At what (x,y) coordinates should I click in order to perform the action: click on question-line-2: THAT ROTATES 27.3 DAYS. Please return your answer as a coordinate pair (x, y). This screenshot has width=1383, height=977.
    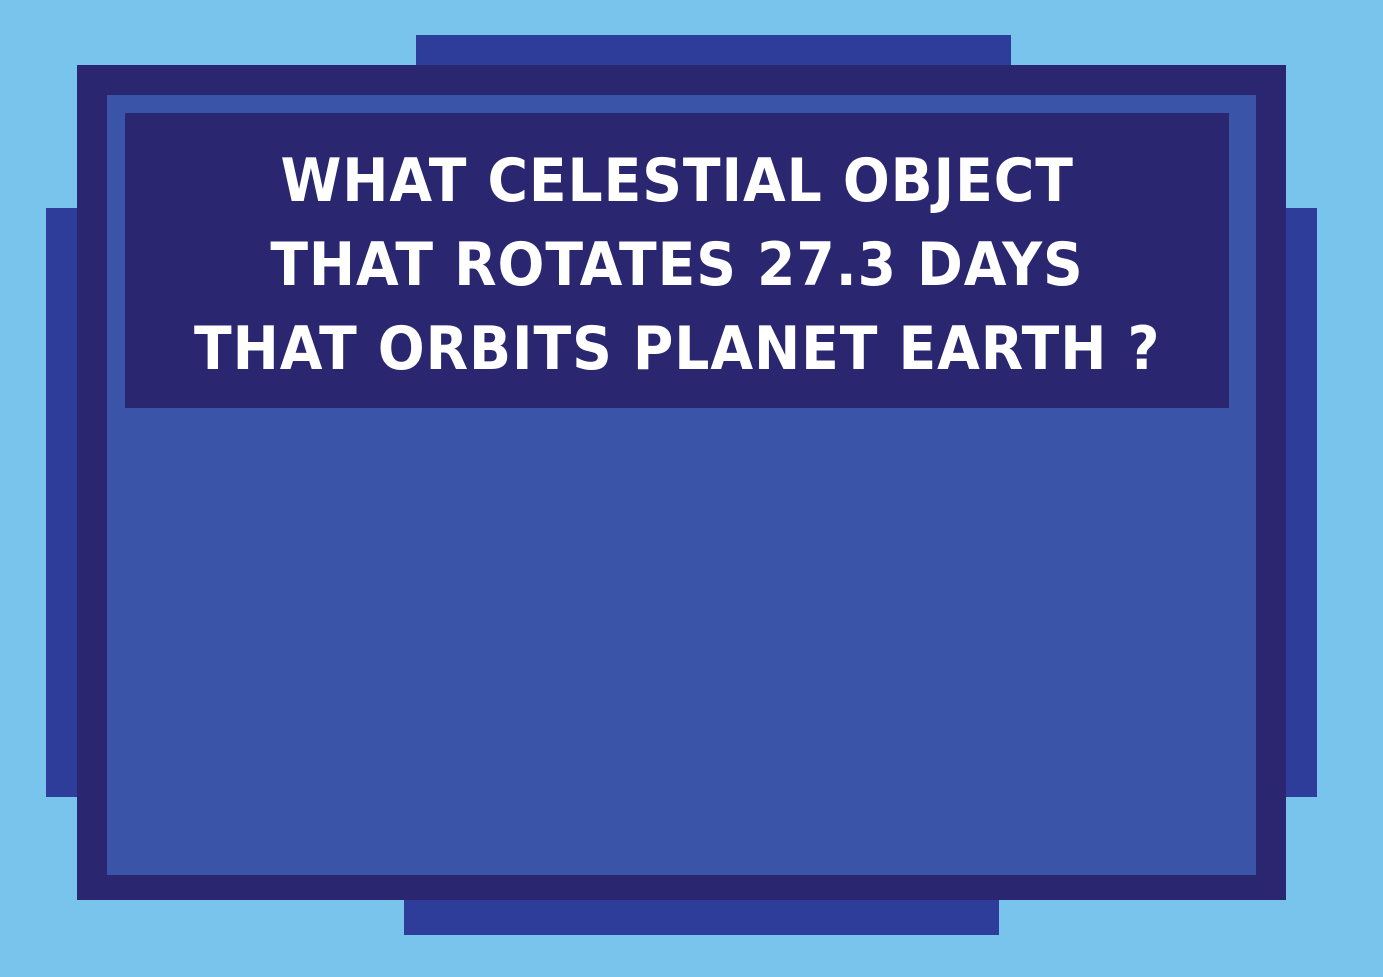
    Looking at the image, I should click on (677, 265).